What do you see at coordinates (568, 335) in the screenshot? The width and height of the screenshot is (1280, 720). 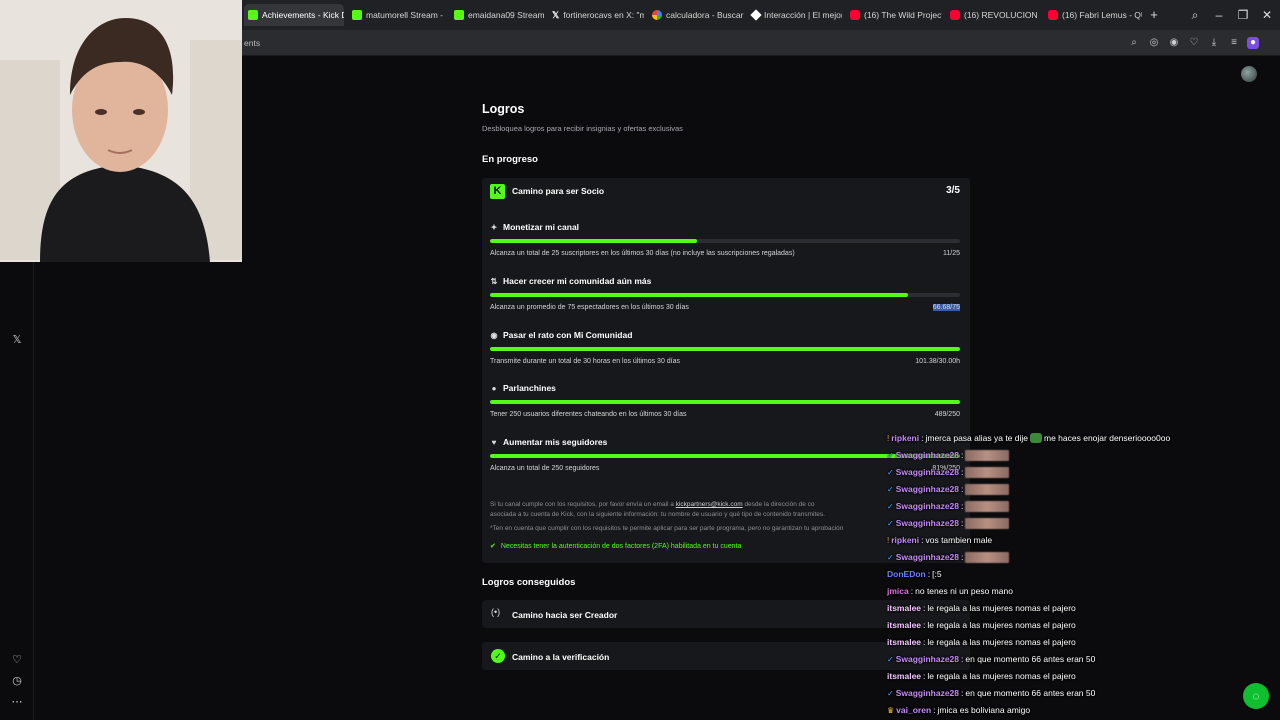 I see `requirement-title-text: Pasar el rato con Mi Comunidad` at bounding box center [568, 335].